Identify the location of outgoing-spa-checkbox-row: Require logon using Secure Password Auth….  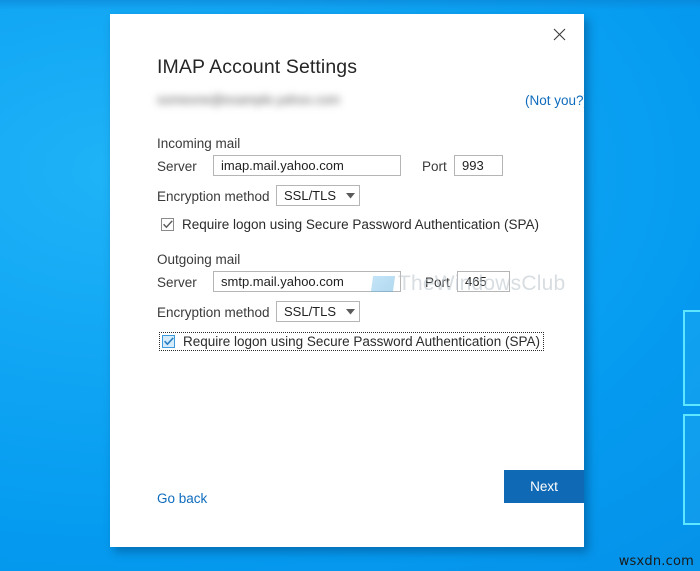
(351, 341).